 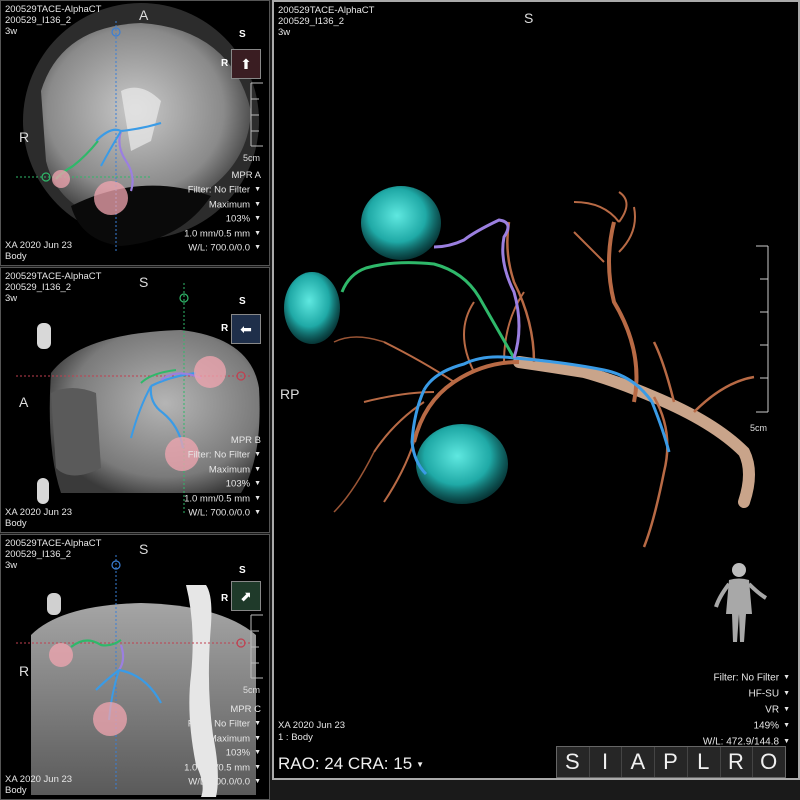 I want to click on orientation-cube: ⬈, so click(x=246, y=596).